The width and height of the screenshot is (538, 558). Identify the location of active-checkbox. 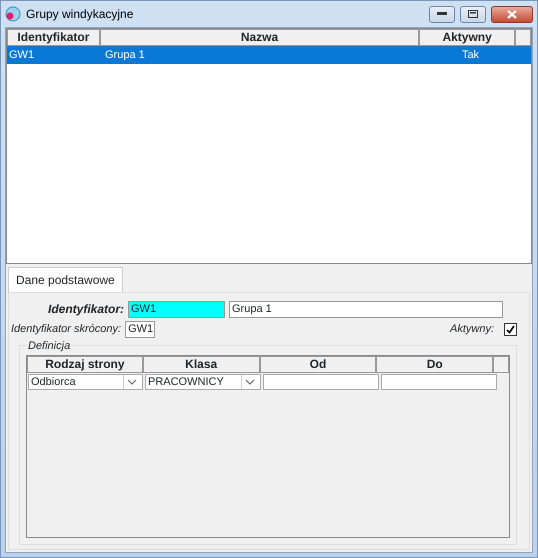
(510, 329).